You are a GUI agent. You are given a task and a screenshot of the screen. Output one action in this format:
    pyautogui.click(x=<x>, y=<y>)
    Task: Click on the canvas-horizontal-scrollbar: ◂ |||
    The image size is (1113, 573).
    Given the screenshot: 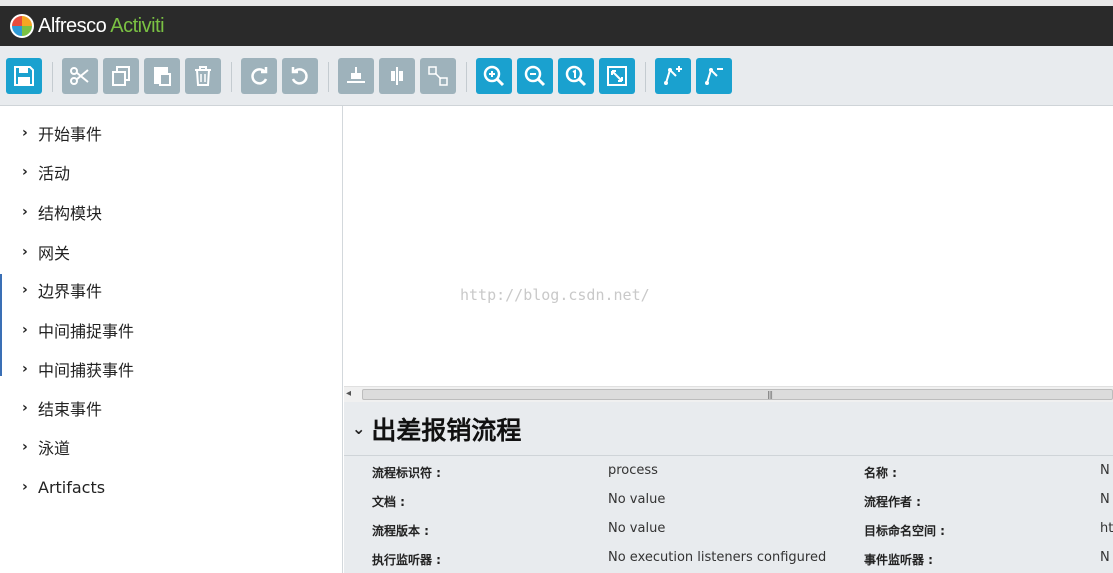 What is the action you would take?
    pyautogui.click(x=728, y=394)
    